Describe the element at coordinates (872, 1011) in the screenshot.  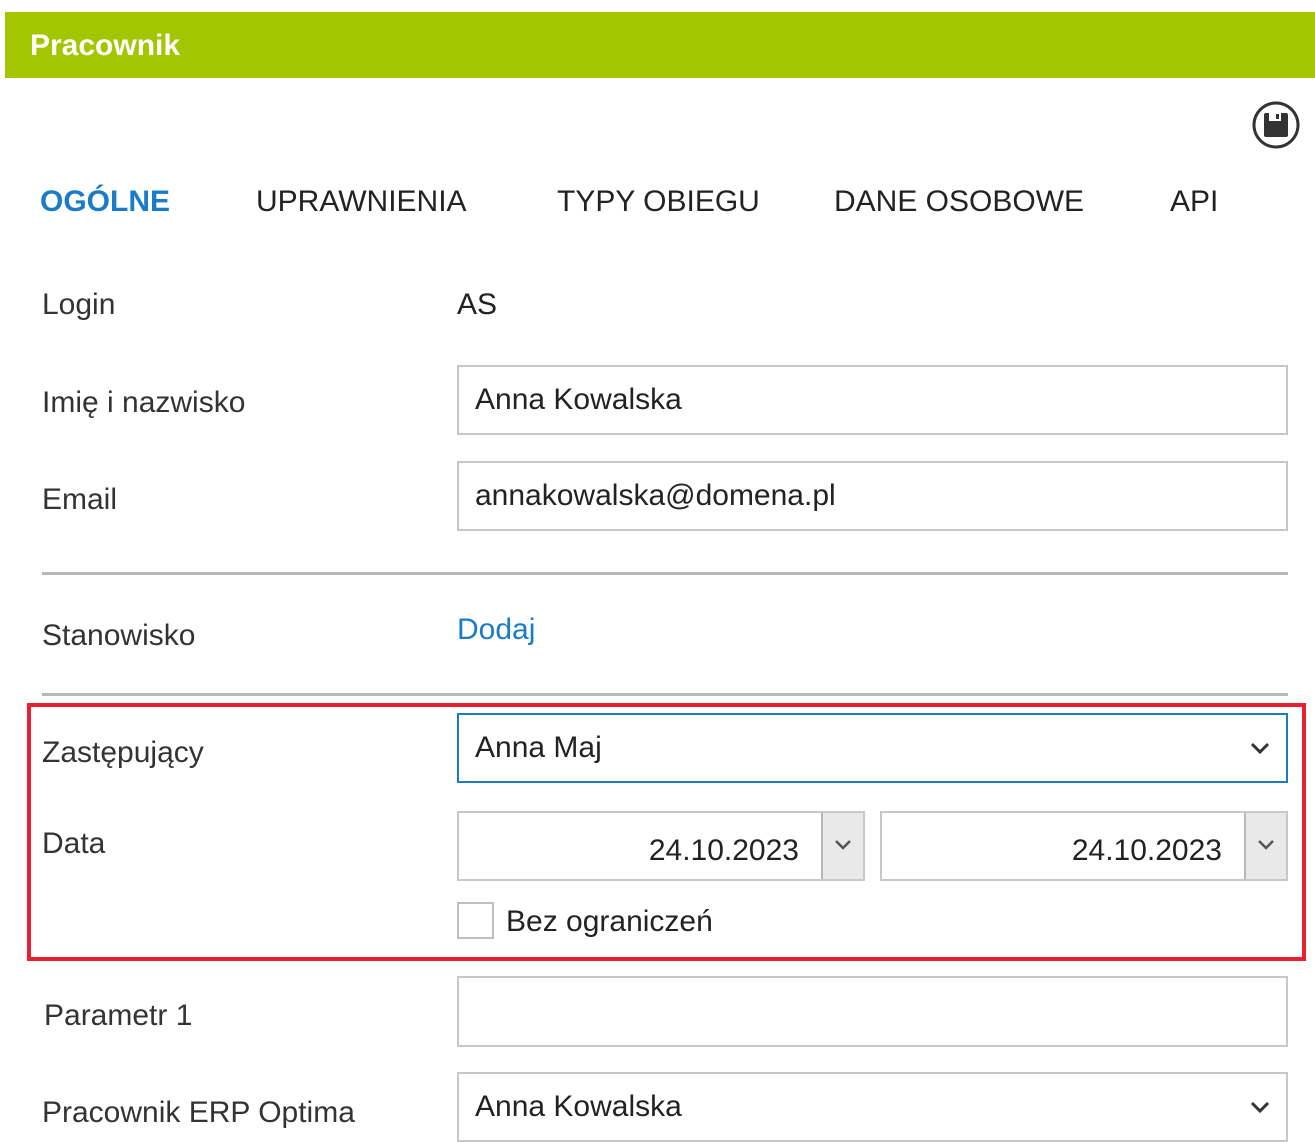
I see `param1-input` at that location.